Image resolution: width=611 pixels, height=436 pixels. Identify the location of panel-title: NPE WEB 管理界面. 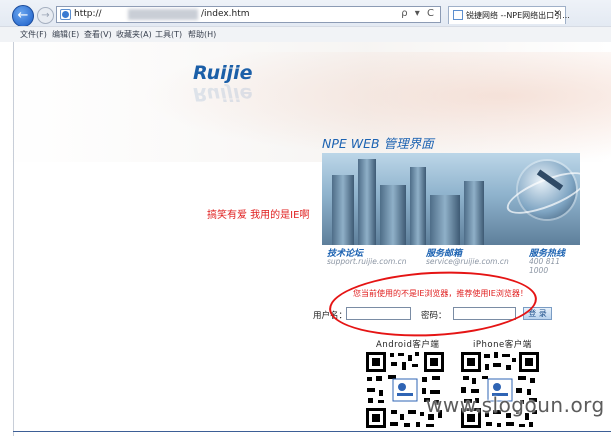
(378, 143).